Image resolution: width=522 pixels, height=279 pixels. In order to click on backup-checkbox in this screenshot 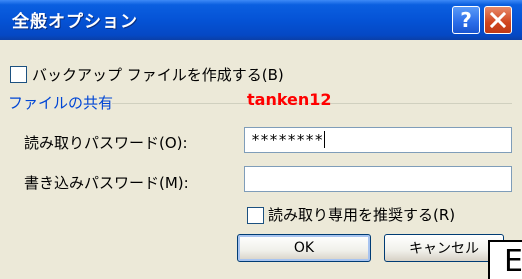, I will do `click(18, 74)`.